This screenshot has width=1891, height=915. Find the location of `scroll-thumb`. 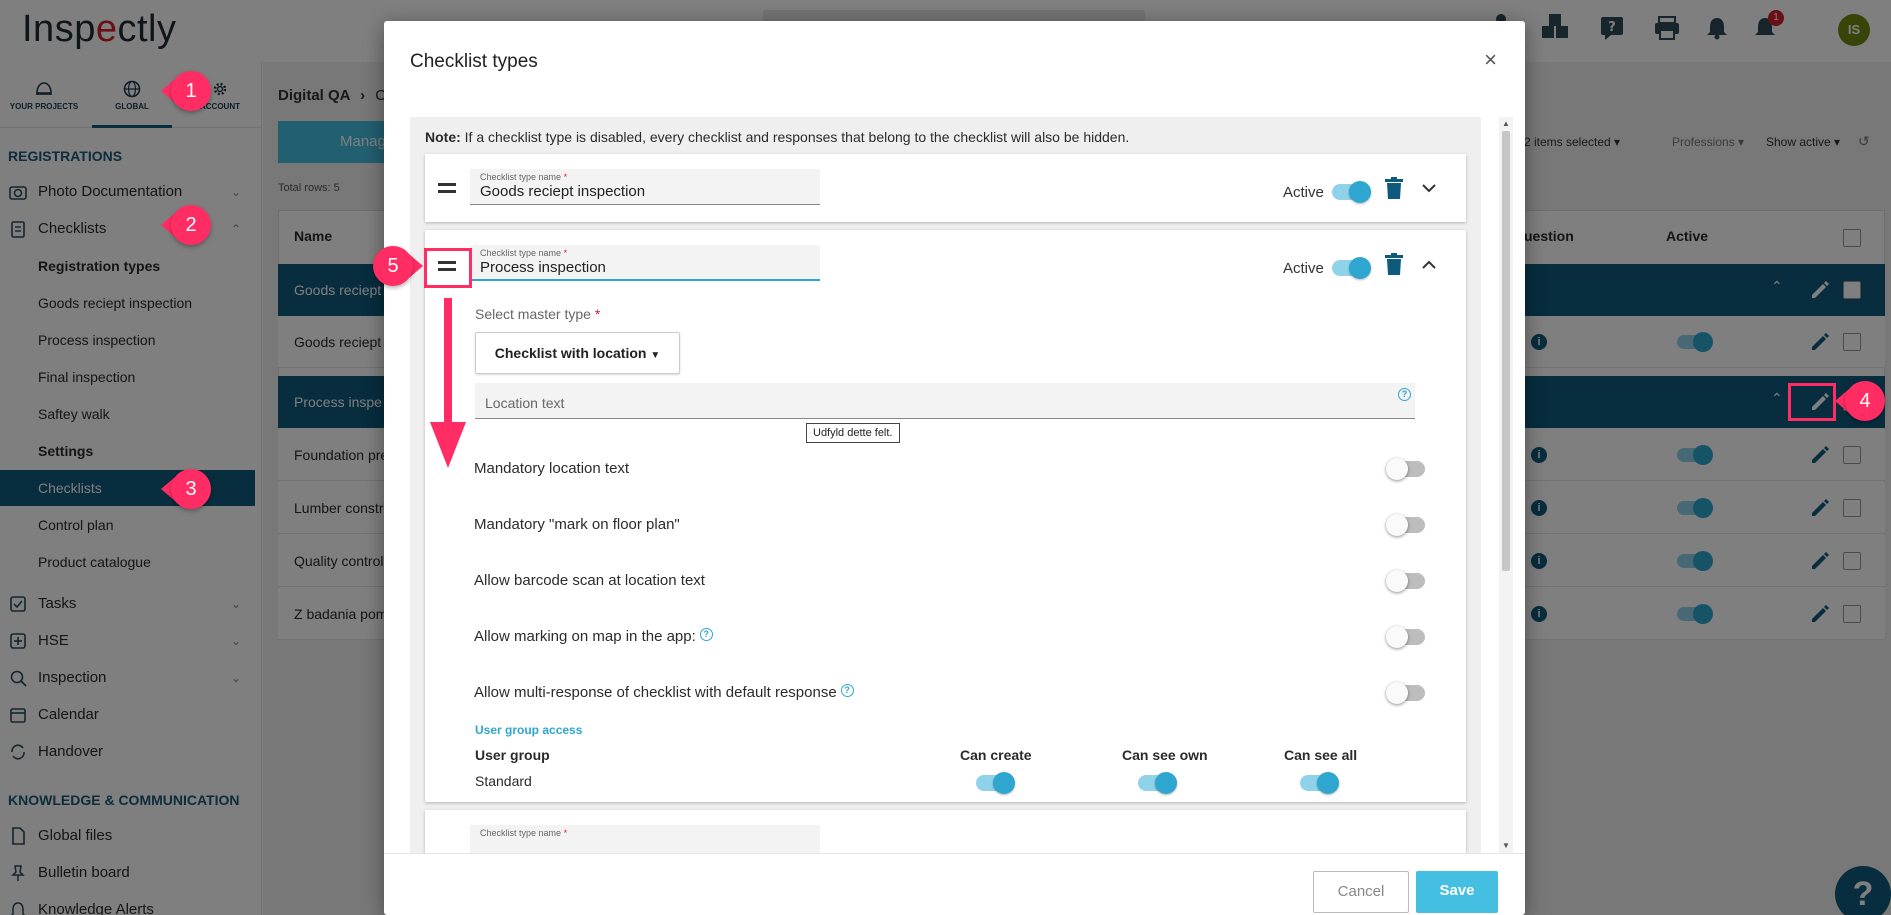

scroll-thumb is located at coordinates (1506, 351).